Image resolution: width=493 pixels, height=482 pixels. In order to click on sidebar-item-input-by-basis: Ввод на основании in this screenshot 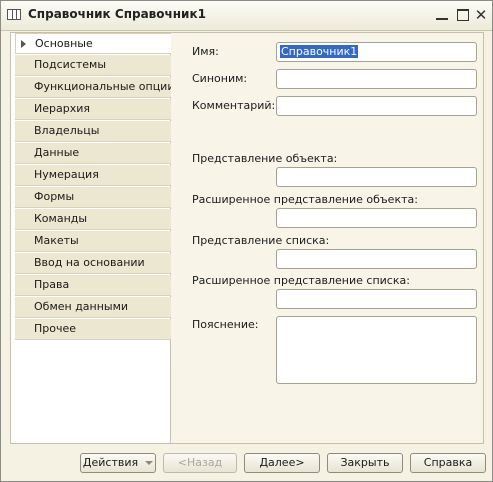, I will do `click(93, 263)`.